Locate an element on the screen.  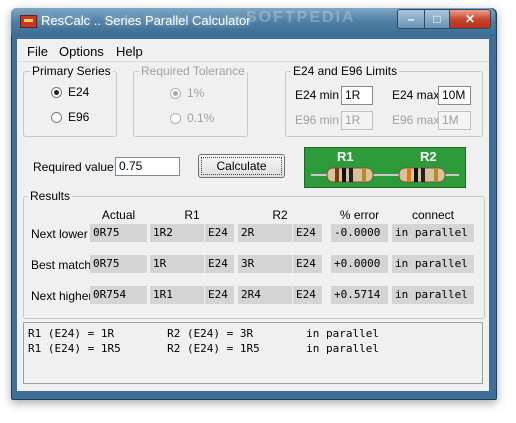
header-connect: connect is located at coordinates (433, 215).